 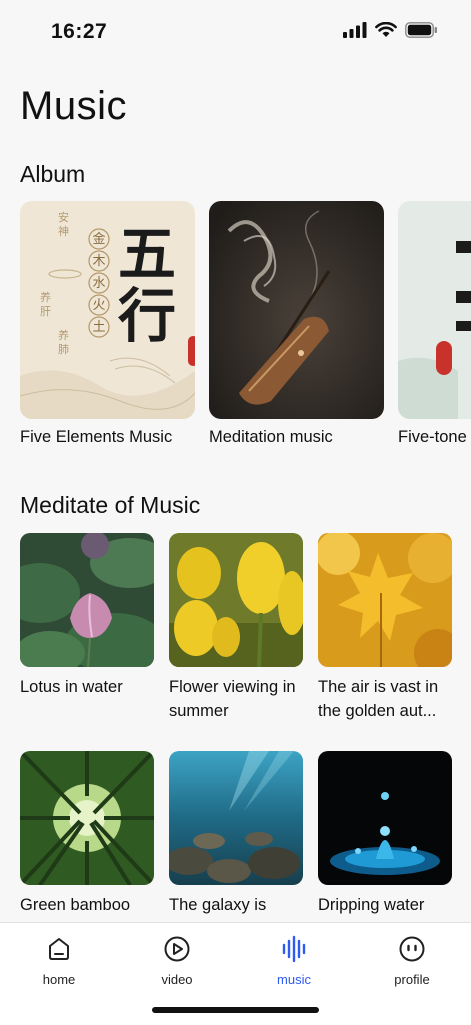 What do you see at coordinates (107, 310) in the screenshot?
I see `album-cover-five-elements: 金 木 水 火 土 安神 养肝 养肺 五 行` at bounding box center [107, 310].